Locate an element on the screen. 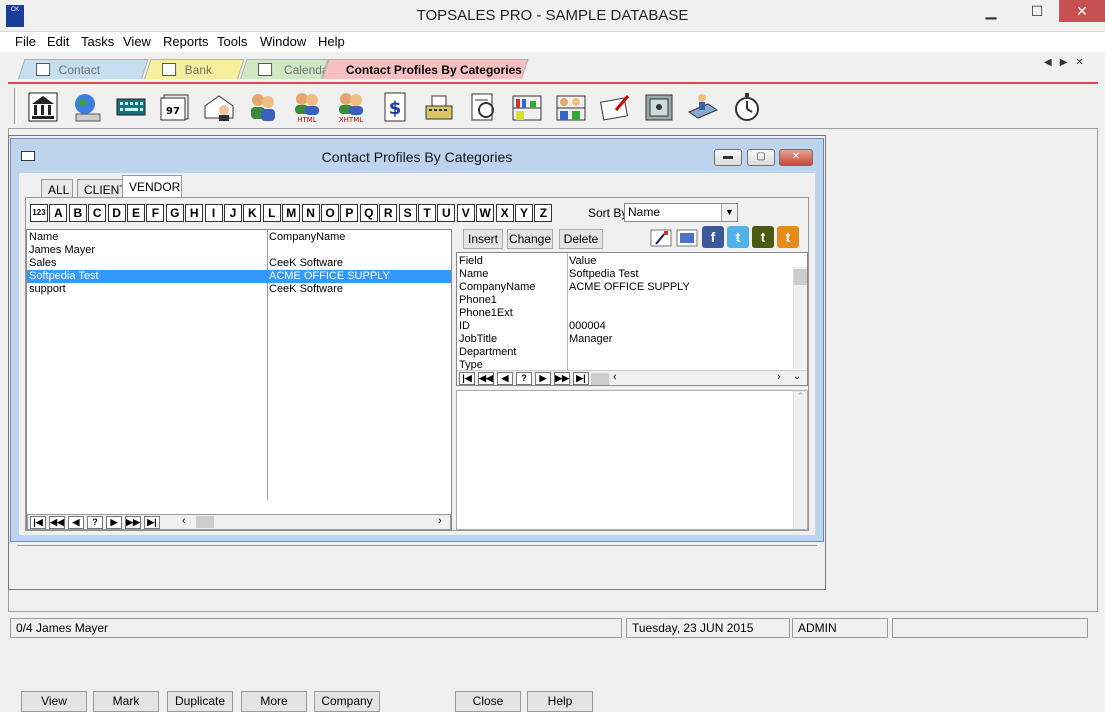  alpha-button-w: W is located at coordinates (485, 213).